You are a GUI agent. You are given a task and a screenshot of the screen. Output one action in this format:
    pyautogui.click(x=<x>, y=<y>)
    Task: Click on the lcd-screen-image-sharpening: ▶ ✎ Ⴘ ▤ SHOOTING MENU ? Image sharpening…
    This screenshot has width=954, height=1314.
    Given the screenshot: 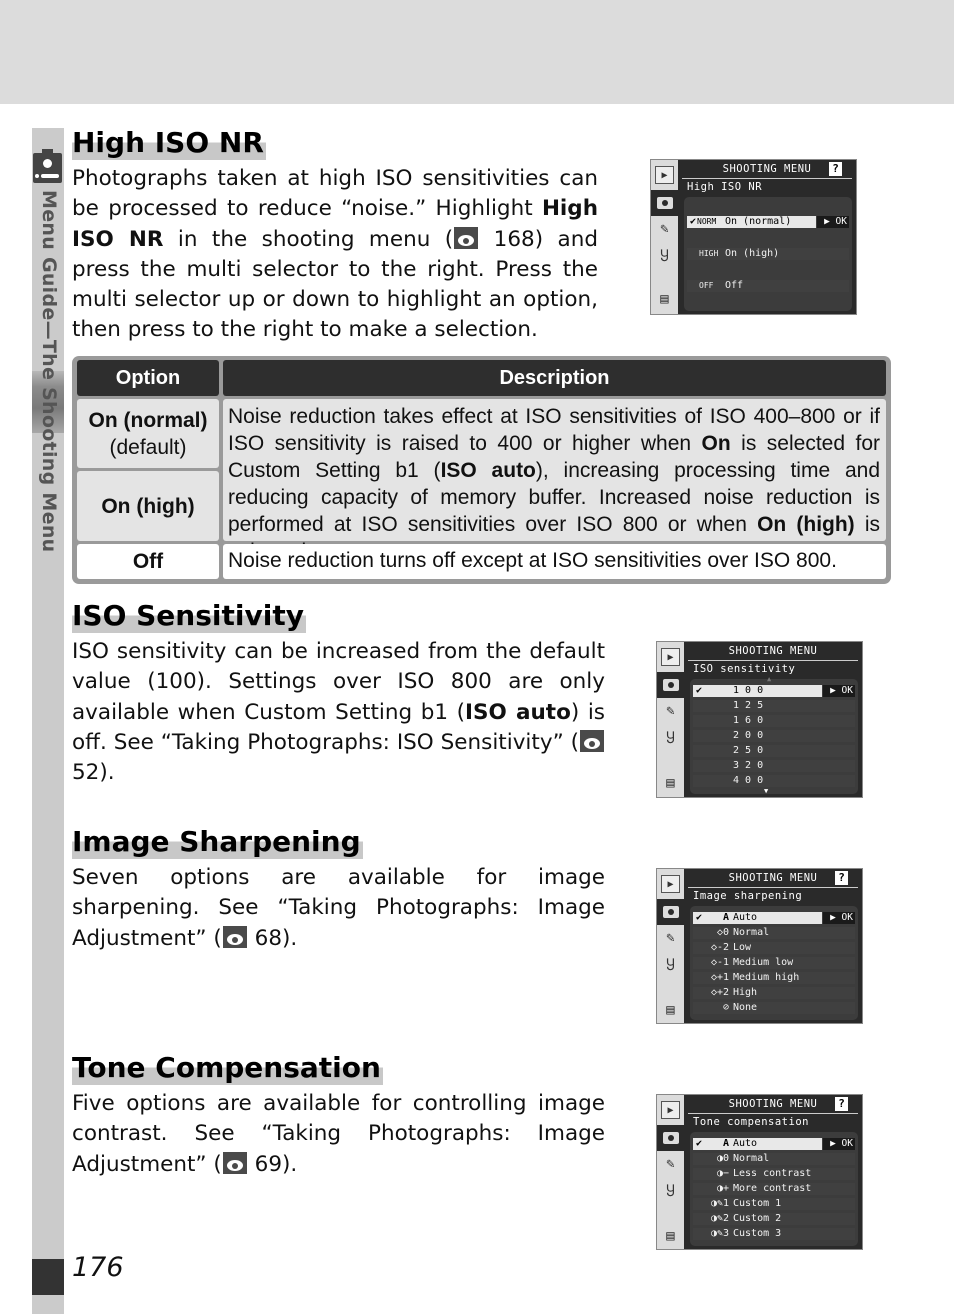 What is the action you would take?
    pyautogui.click(x=759, y=946)
    